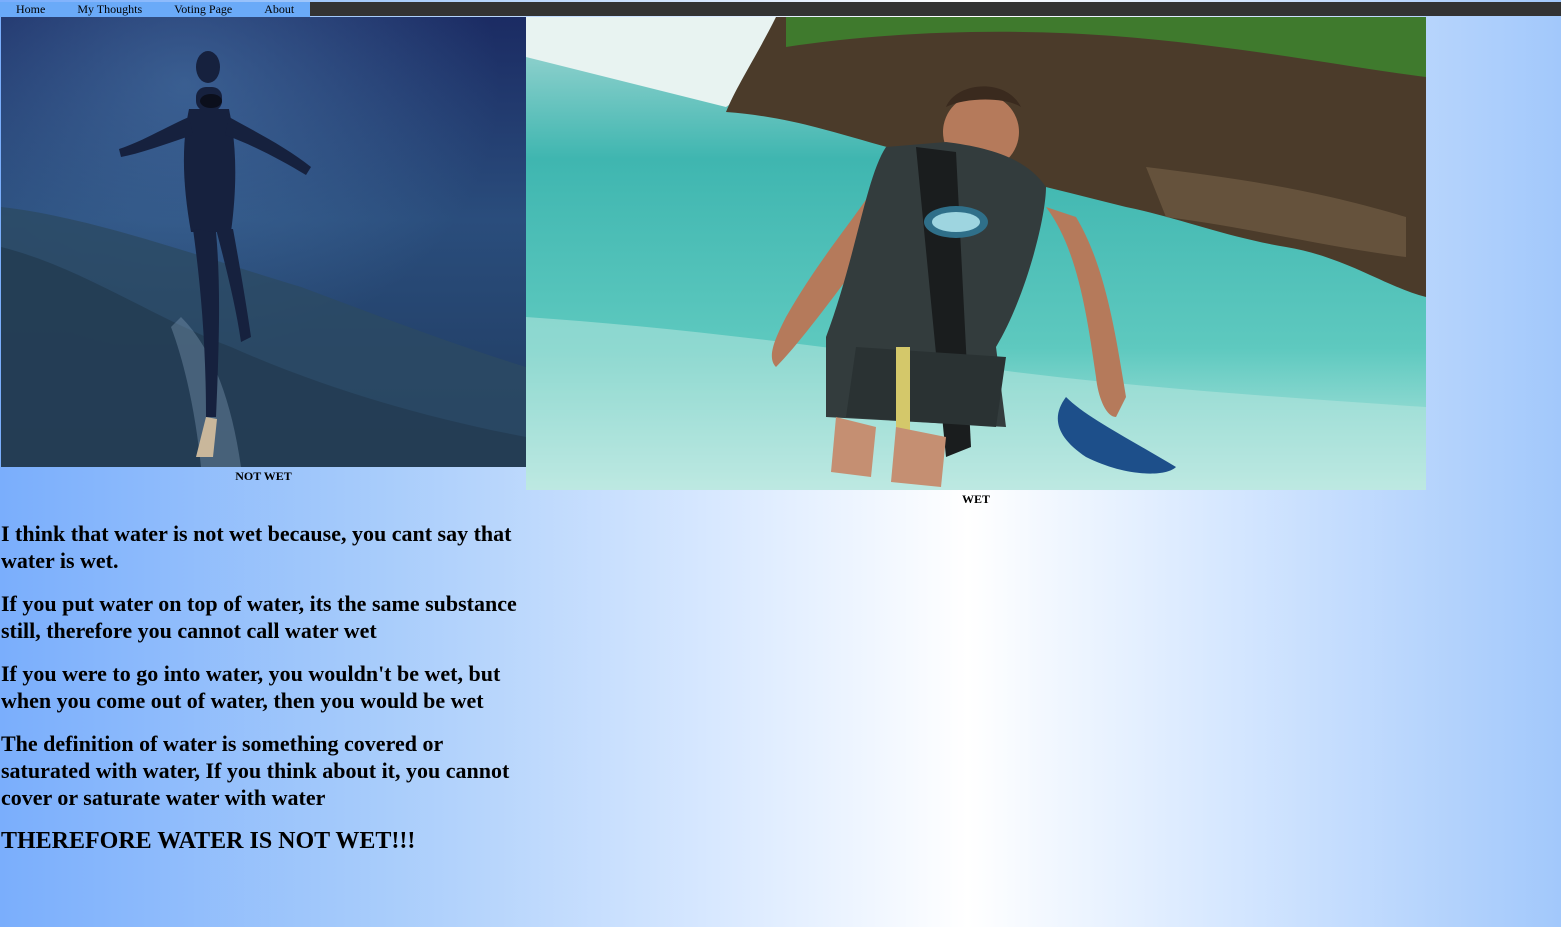  I want to click on conclusion-heading: THEREFORE WATER IS NOT WET!!!, so click(208, 841).